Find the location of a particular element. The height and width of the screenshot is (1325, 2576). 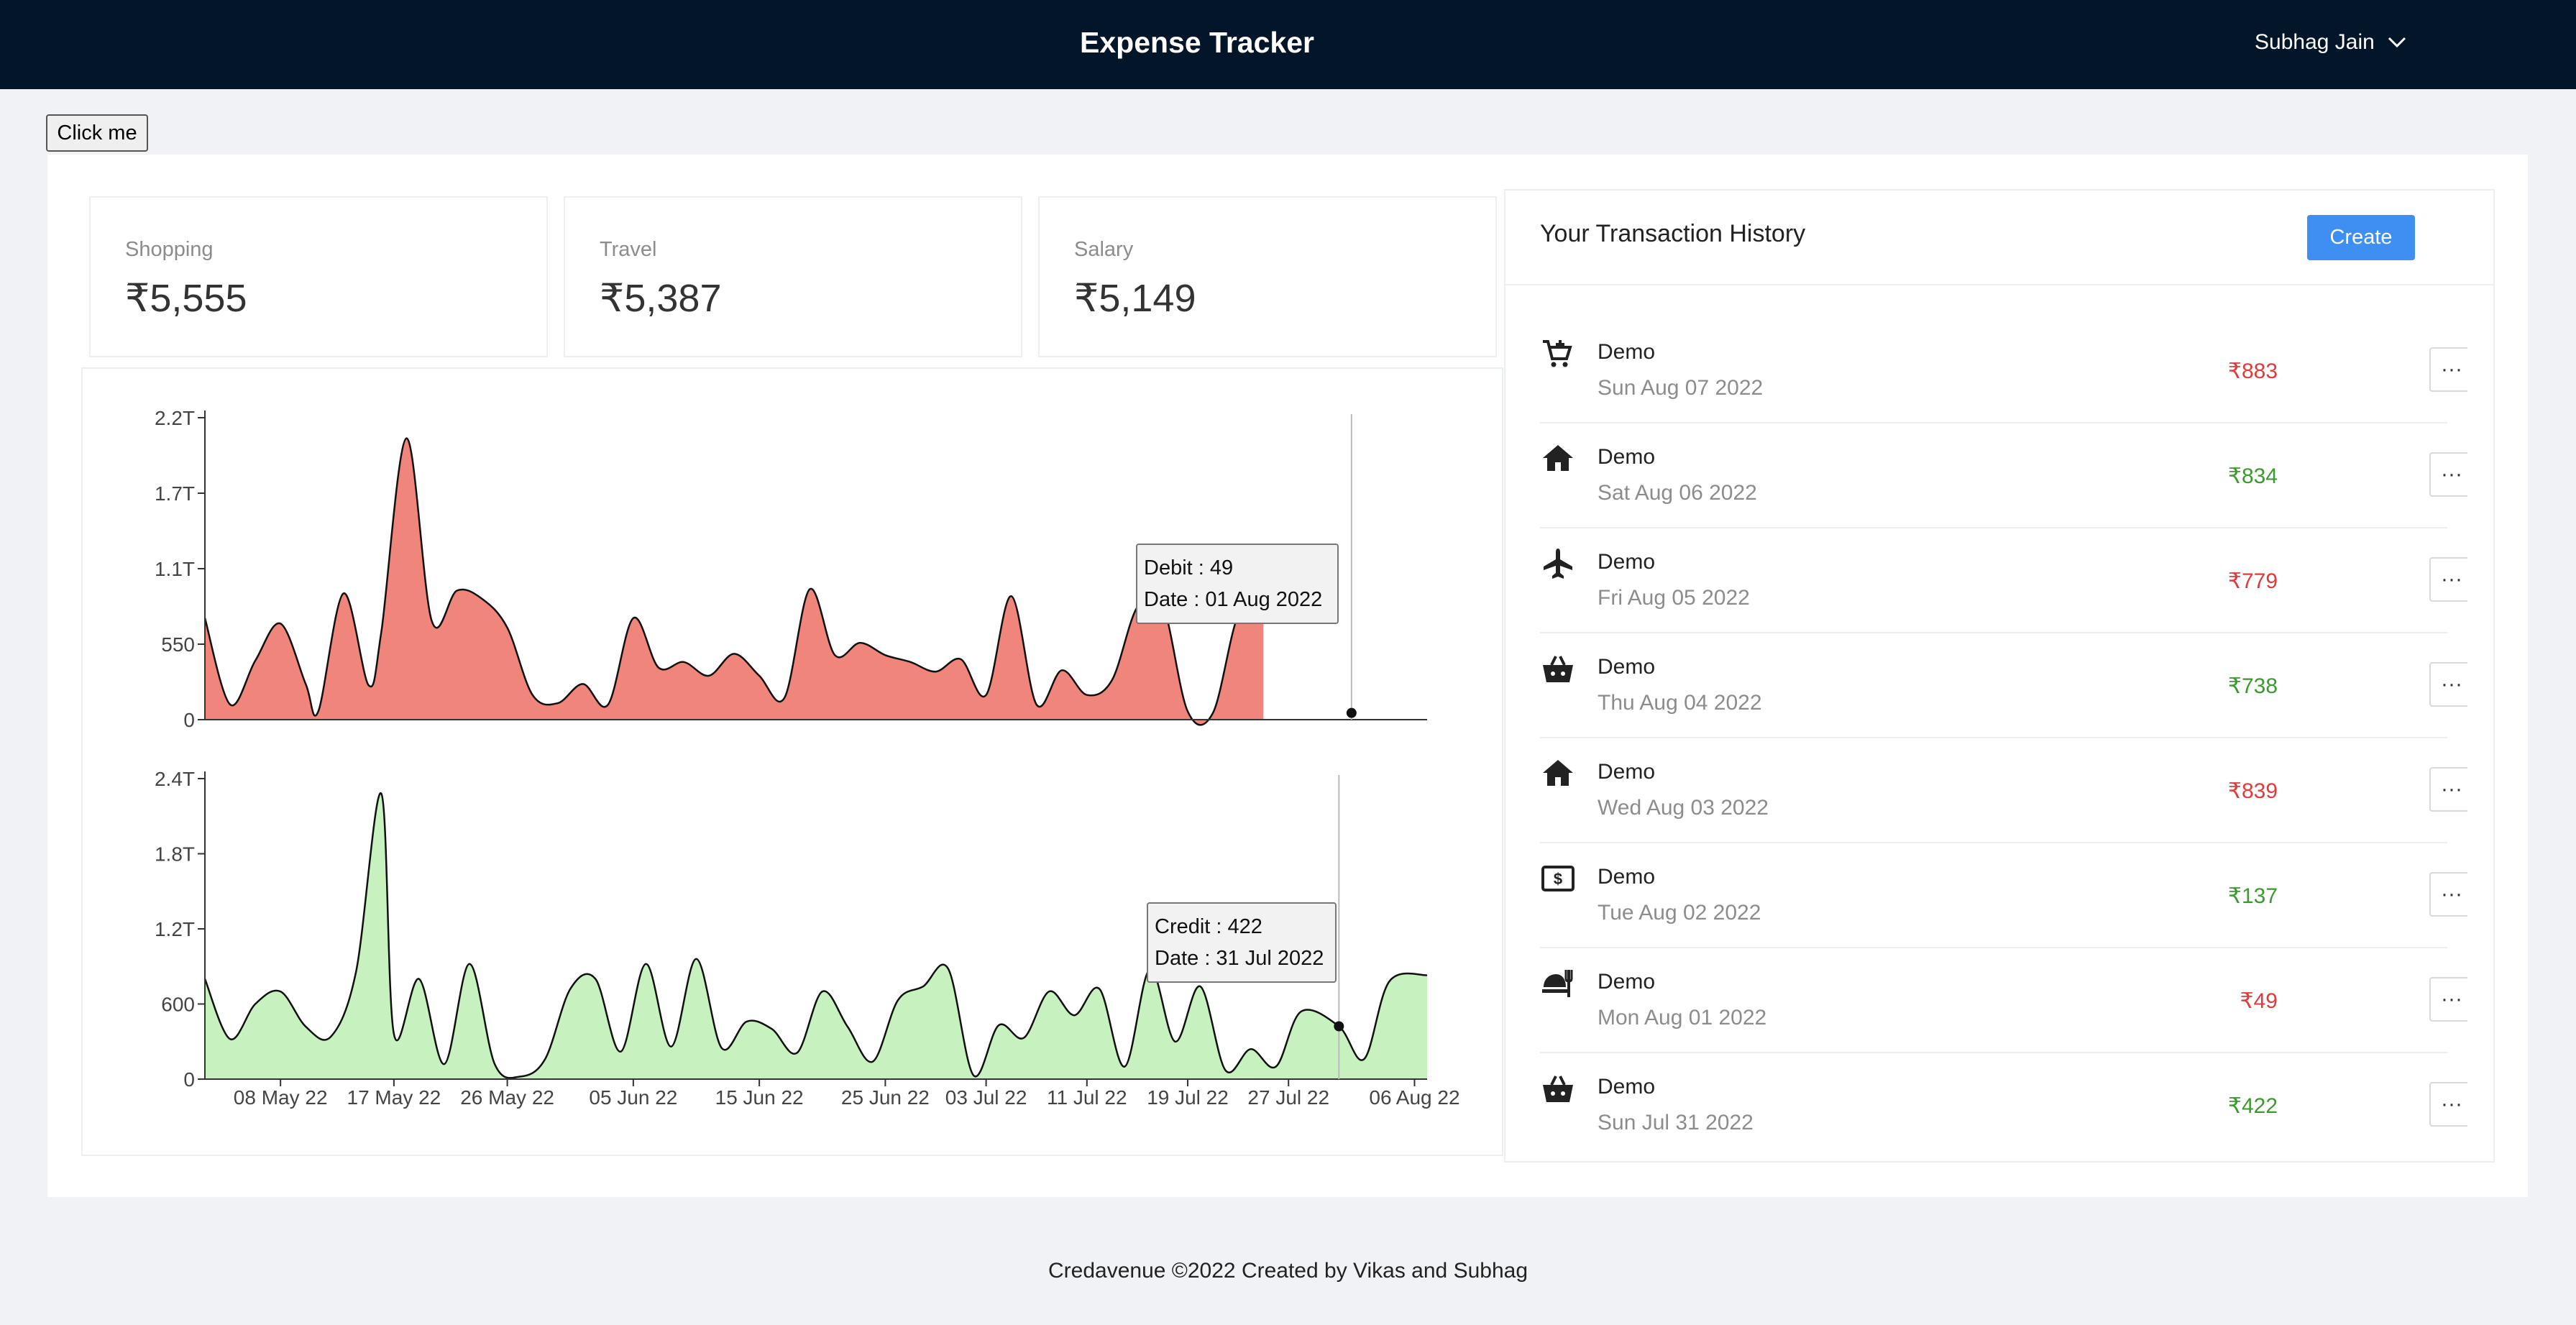

money-bill-icon: $ is located at coordinates (1558, 878).